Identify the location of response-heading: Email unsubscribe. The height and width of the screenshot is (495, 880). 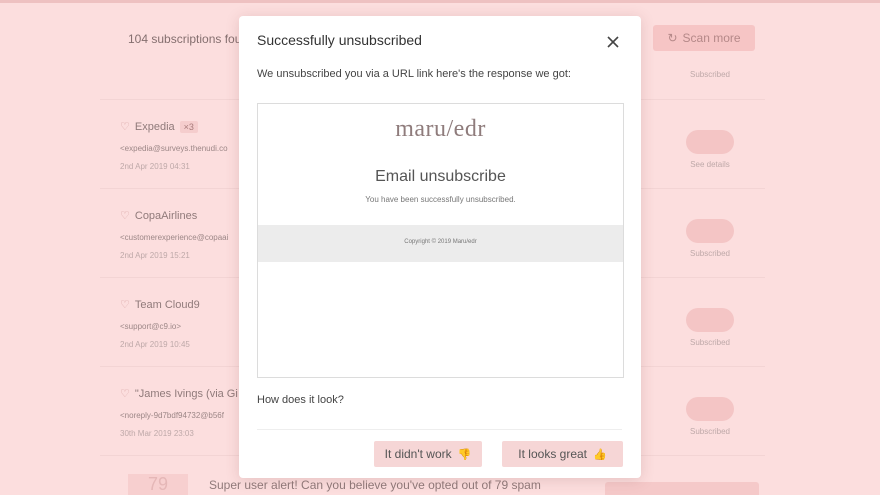
(440, 176).